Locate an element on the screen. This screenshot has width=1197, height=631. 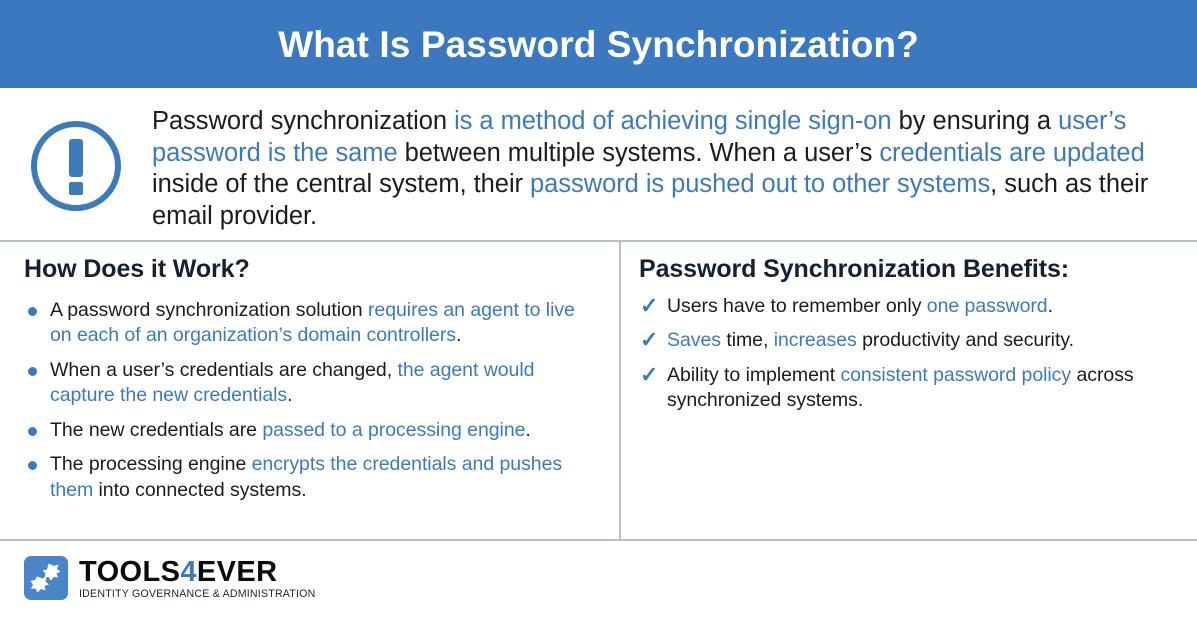
logo-word-four: 4 is located at coordinates (188, 572).